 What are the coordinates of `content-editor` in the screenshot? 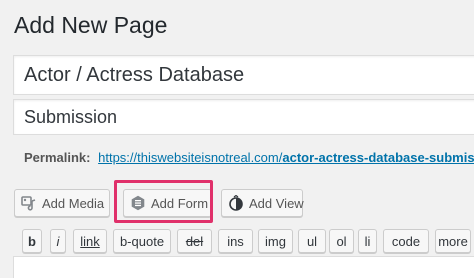 It's located at (243, 267).